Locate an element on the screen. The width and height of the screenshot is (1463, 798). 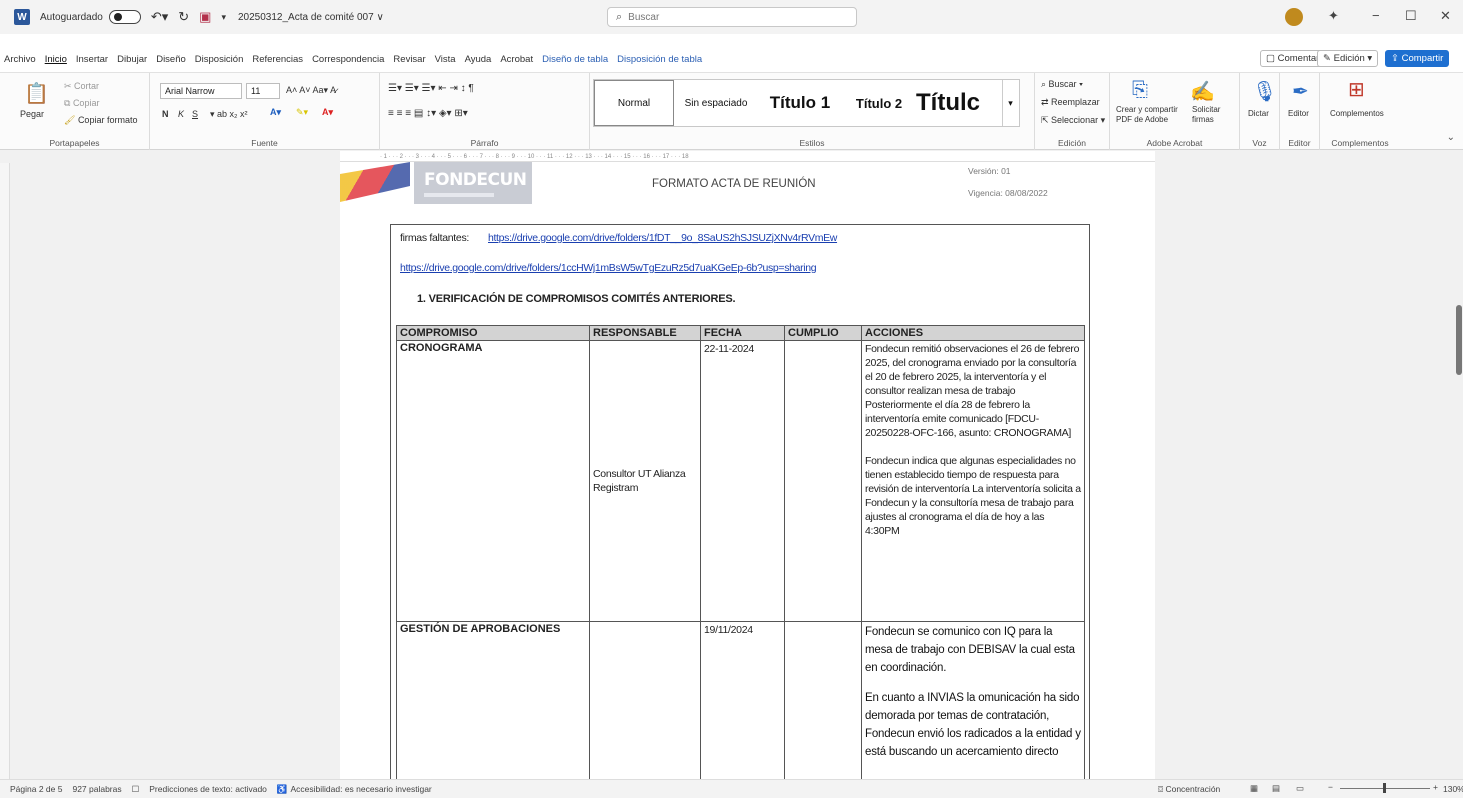
zoom-in-button: + is located at coordinates (1435, 787).